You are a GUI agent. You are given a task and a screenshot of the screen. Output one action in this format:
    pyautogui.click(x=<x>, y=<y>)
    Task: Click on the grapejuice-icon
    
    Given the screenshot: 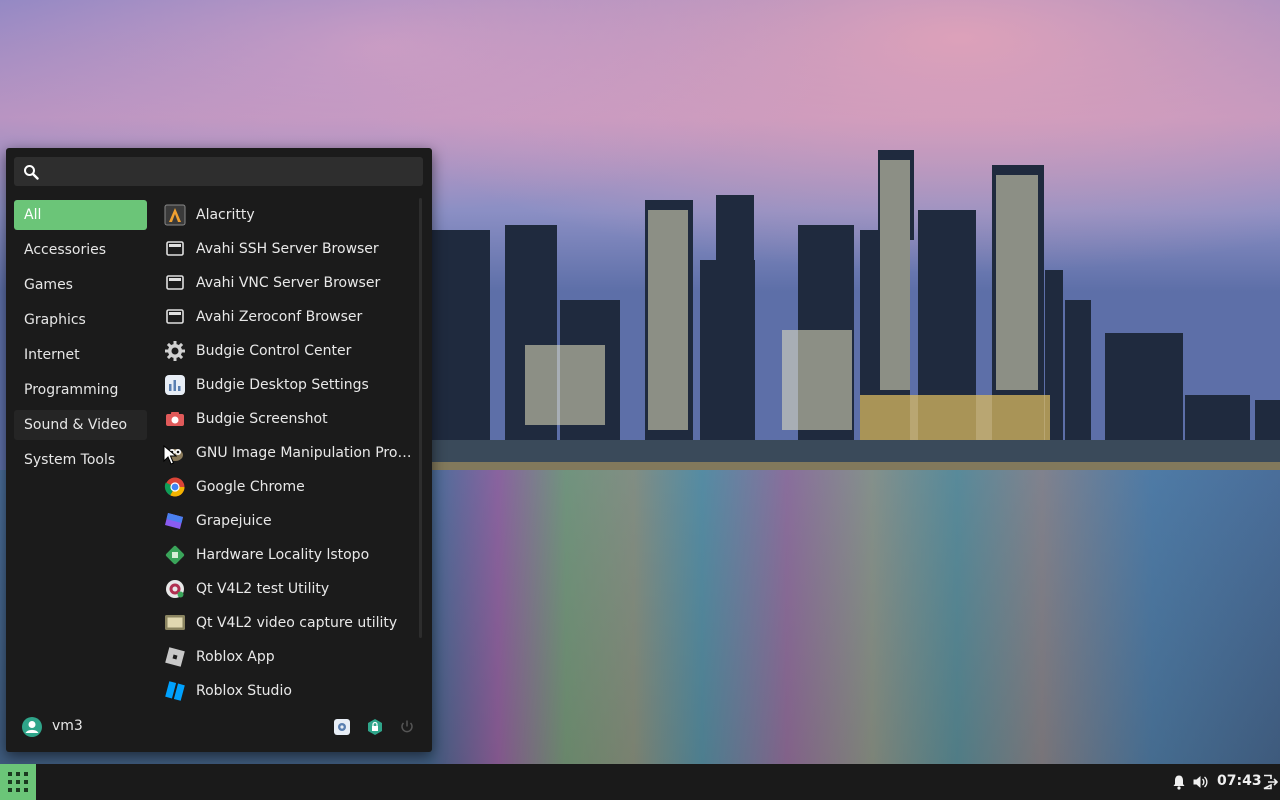 What is the action you would take?
    pyautogui.click(x=175, y=521)
    